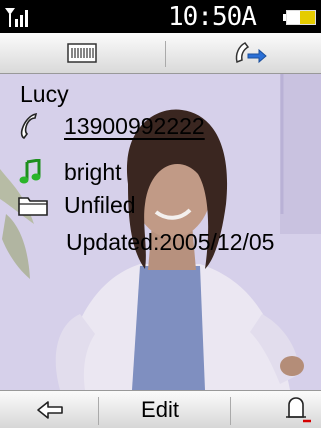  I want to click on contact-name: Lucy, so click(44, 94).